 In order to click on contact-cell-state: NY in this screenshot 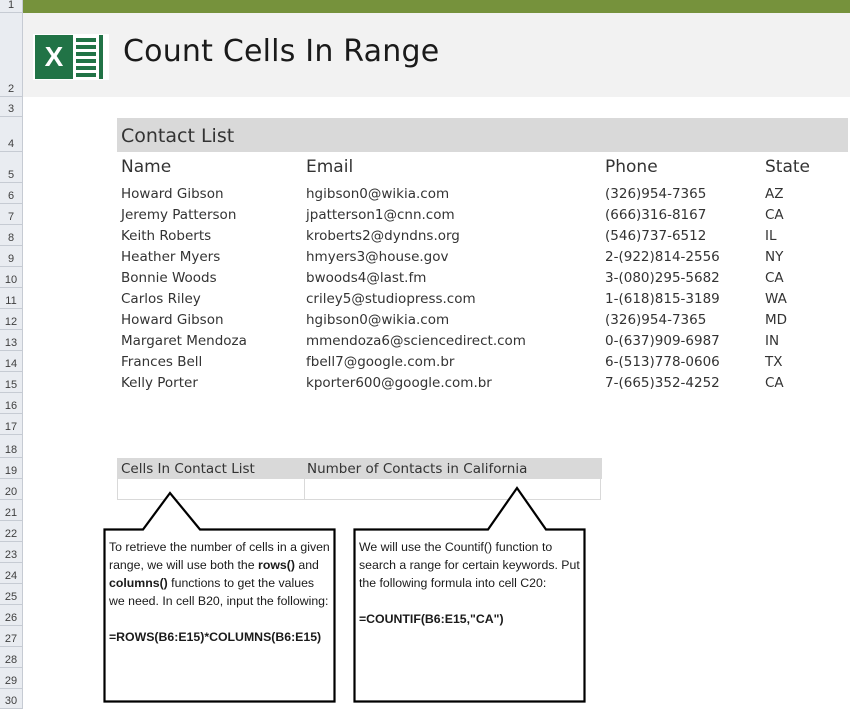, I will do `click(774, 257)`.